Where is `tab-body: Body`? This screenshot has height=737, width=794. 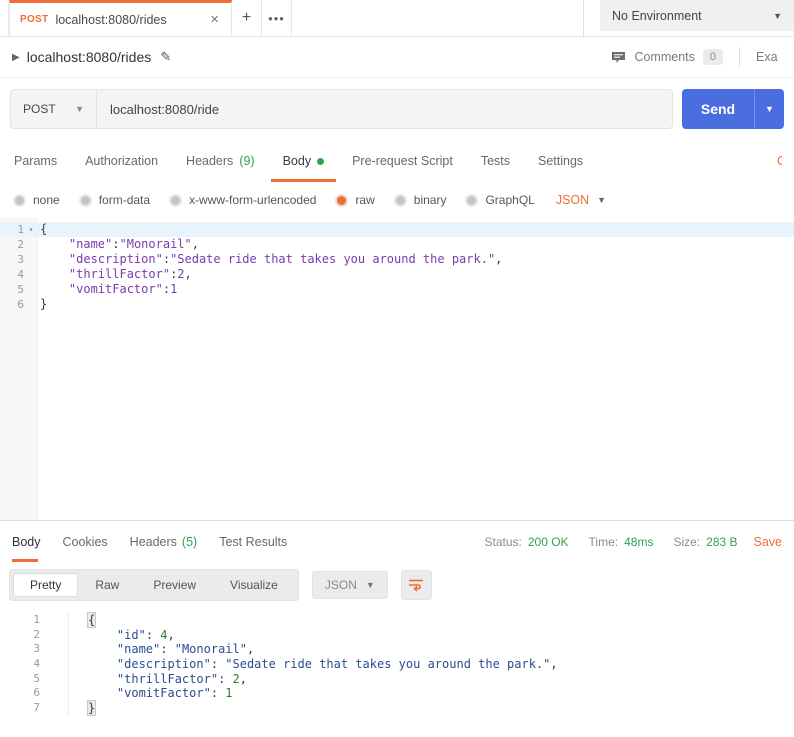
tab-body: Body is located at coordinates (304, 161).